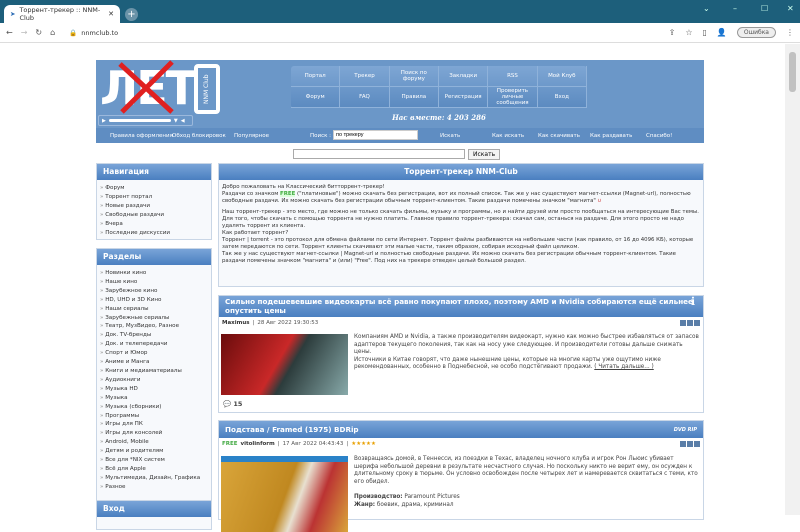 The width and height of the screenshot is (800, 532). Describe the element at coordinates (659, 136) in the screenshot. I see `nav-thanks: Спасибо!` at that location.